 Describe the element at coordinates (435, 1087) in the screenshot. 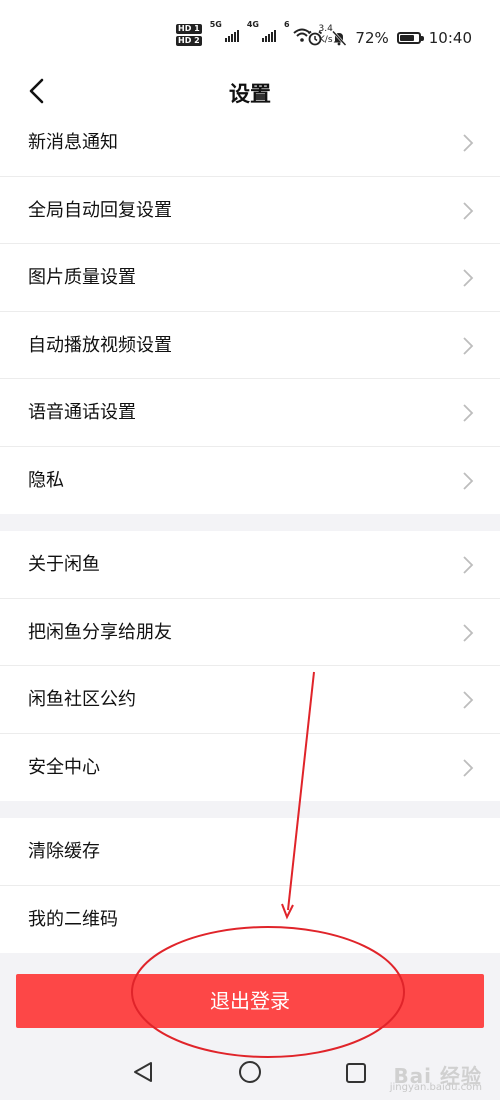

I see `watermark-url: jingyan.baidu.com` at that location.